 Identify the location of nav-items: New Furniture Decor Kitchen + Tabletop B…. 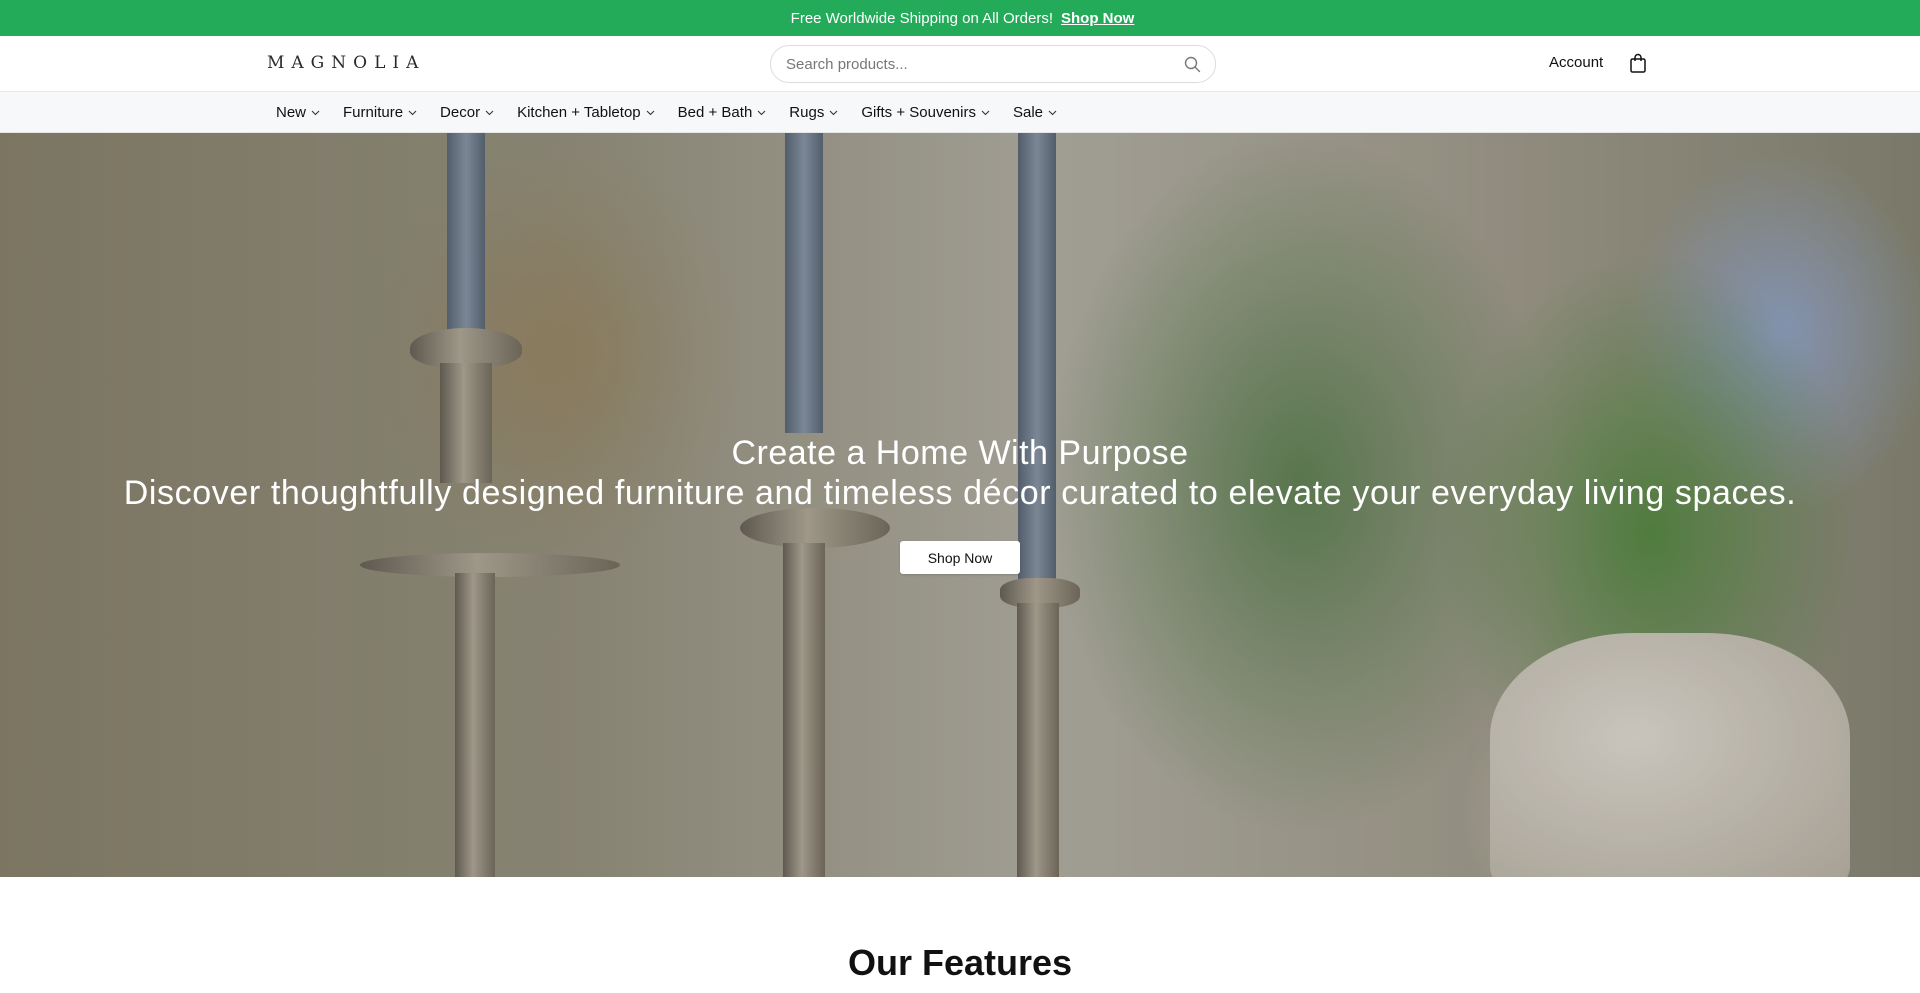
(669, 112).